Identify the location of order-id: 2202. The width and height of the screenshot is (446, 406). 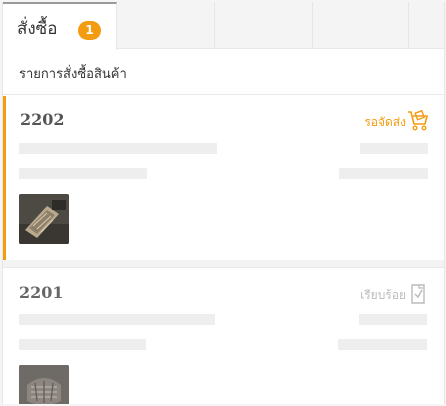
(42, 119).